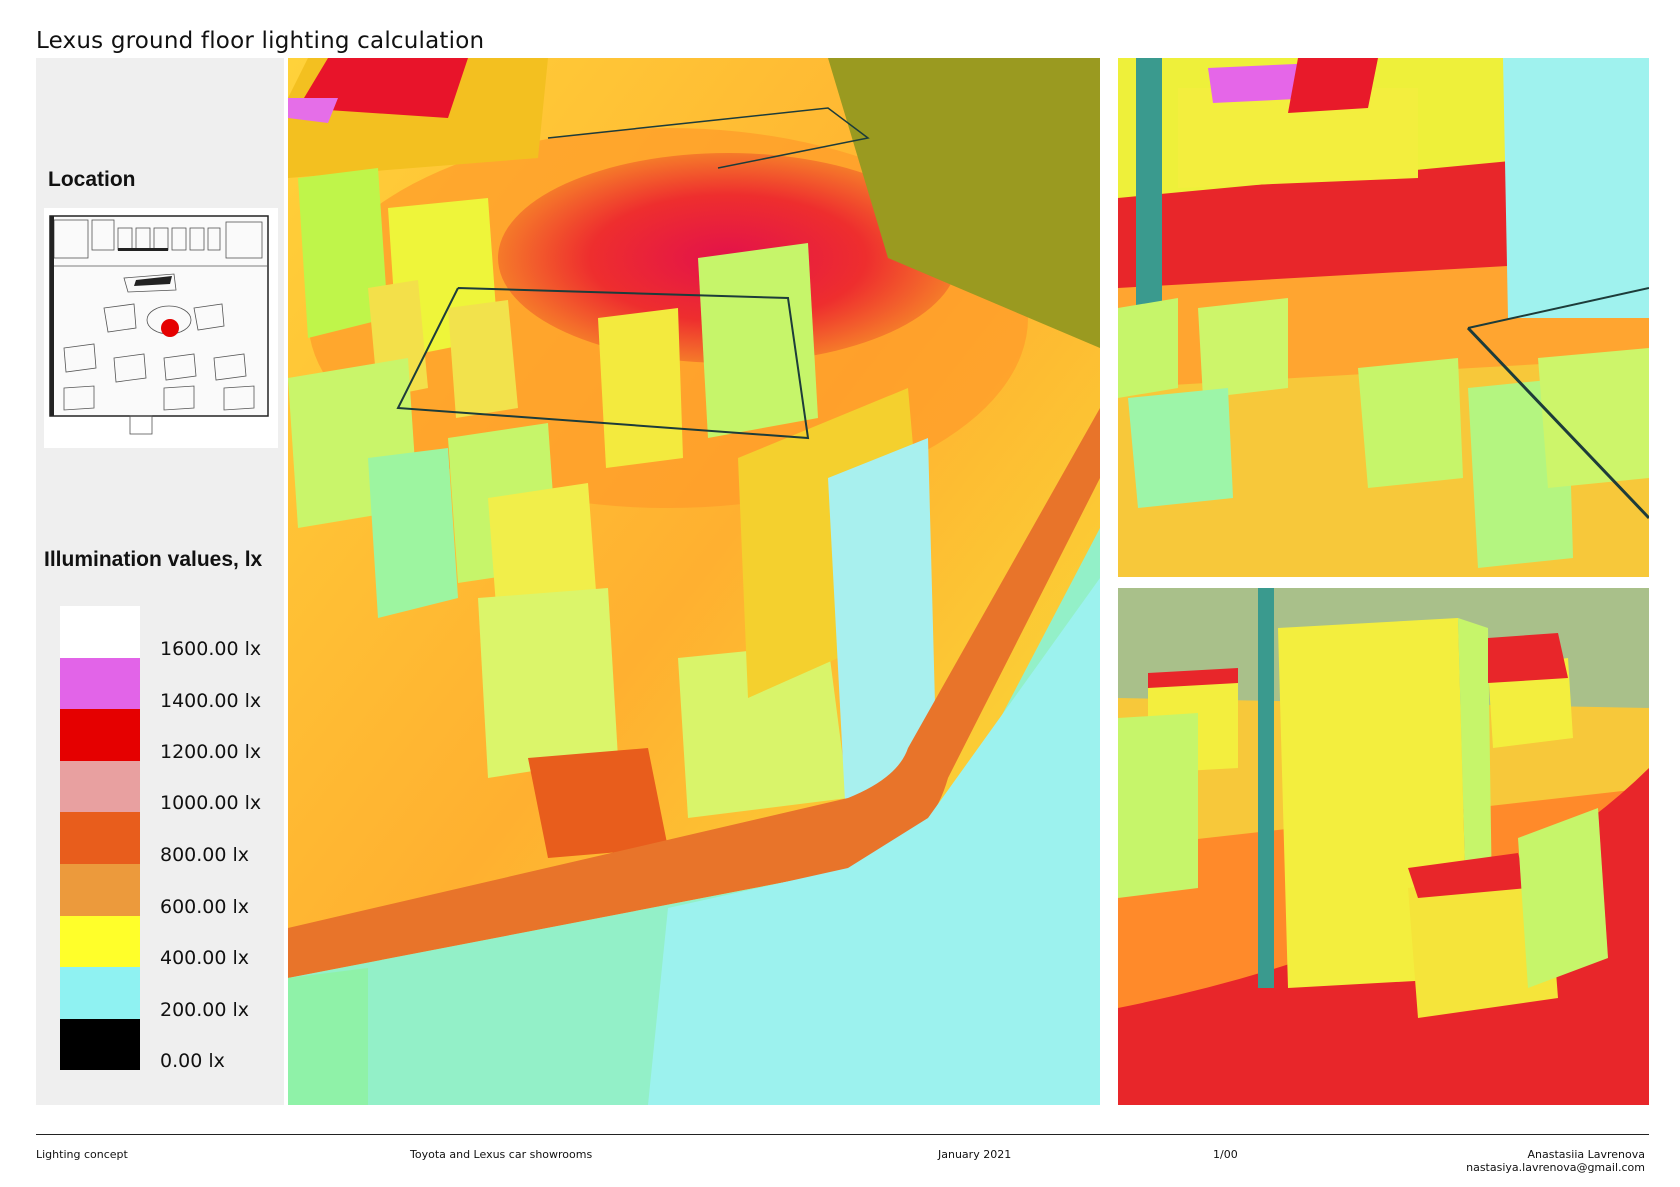  Describe the element at coordinates (1383, 846) in the screenshot. I see `bottom-right-render-view` at that location.